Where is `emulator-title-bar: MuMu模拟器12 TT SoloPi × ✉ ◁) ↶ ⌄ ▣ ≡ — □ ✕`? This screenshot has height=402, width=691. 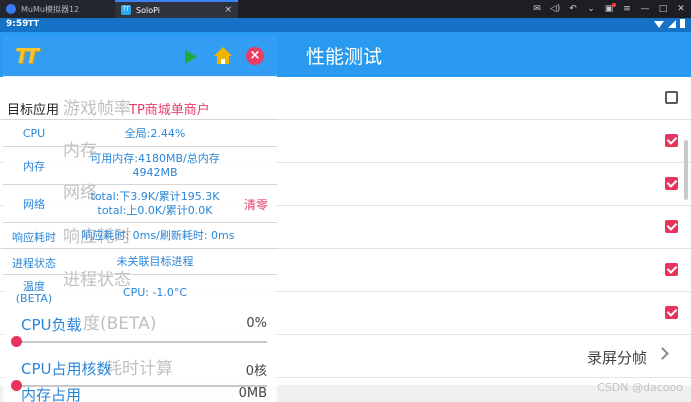
emulator-title-bar: MuMu模拟器12 TT SoloPi × ✉ ◁) ↶ ⌄ ▣ ≡ — □ ✕ is located at coordinates (345, 9).